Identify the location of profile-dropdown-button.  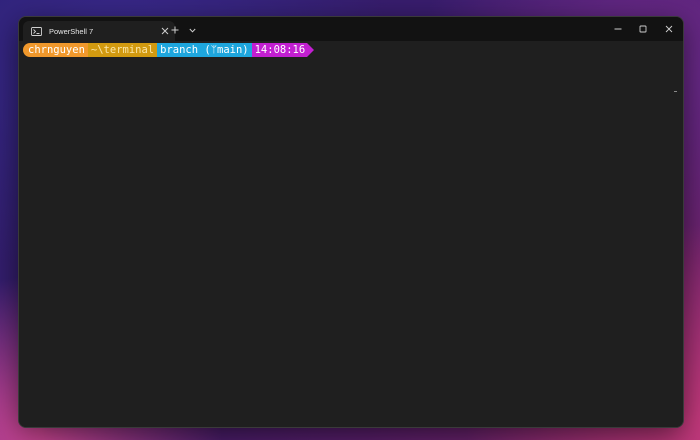
(192, 30).